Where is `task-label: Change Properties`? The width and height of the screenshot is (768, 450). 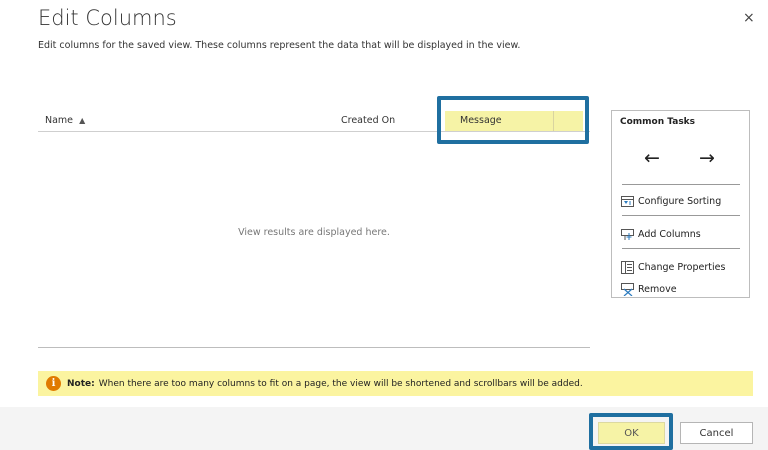 task-label: Change Properties is located at coordinates (682, 267).